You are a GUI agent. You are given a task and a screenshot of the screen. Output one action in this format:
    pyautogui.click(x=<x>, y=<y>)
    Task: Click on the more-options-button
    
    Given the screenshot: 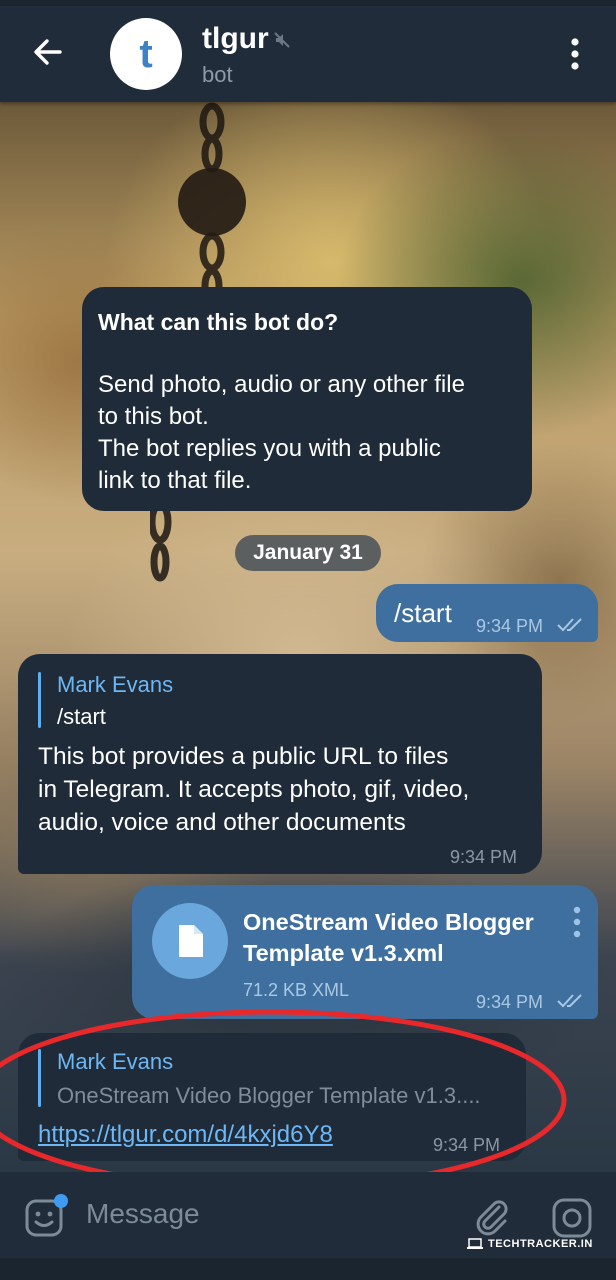 What is the action you would take?
    pyautogui.click(x=575, y=54)
    